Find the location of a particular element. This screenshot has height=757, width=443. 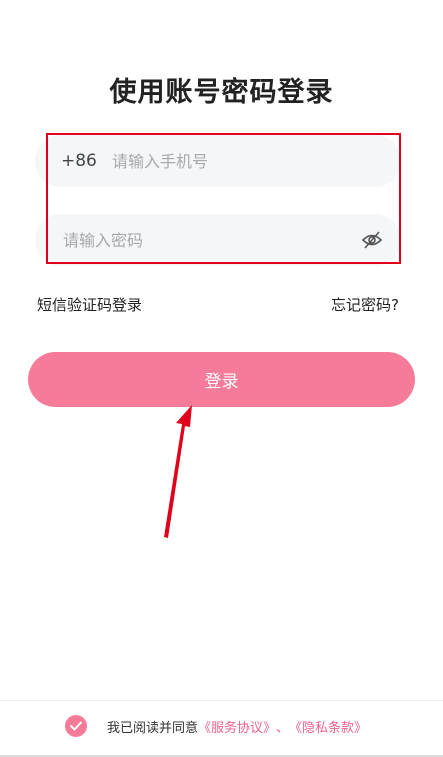

check-icon is located at coordinates (76, 726).